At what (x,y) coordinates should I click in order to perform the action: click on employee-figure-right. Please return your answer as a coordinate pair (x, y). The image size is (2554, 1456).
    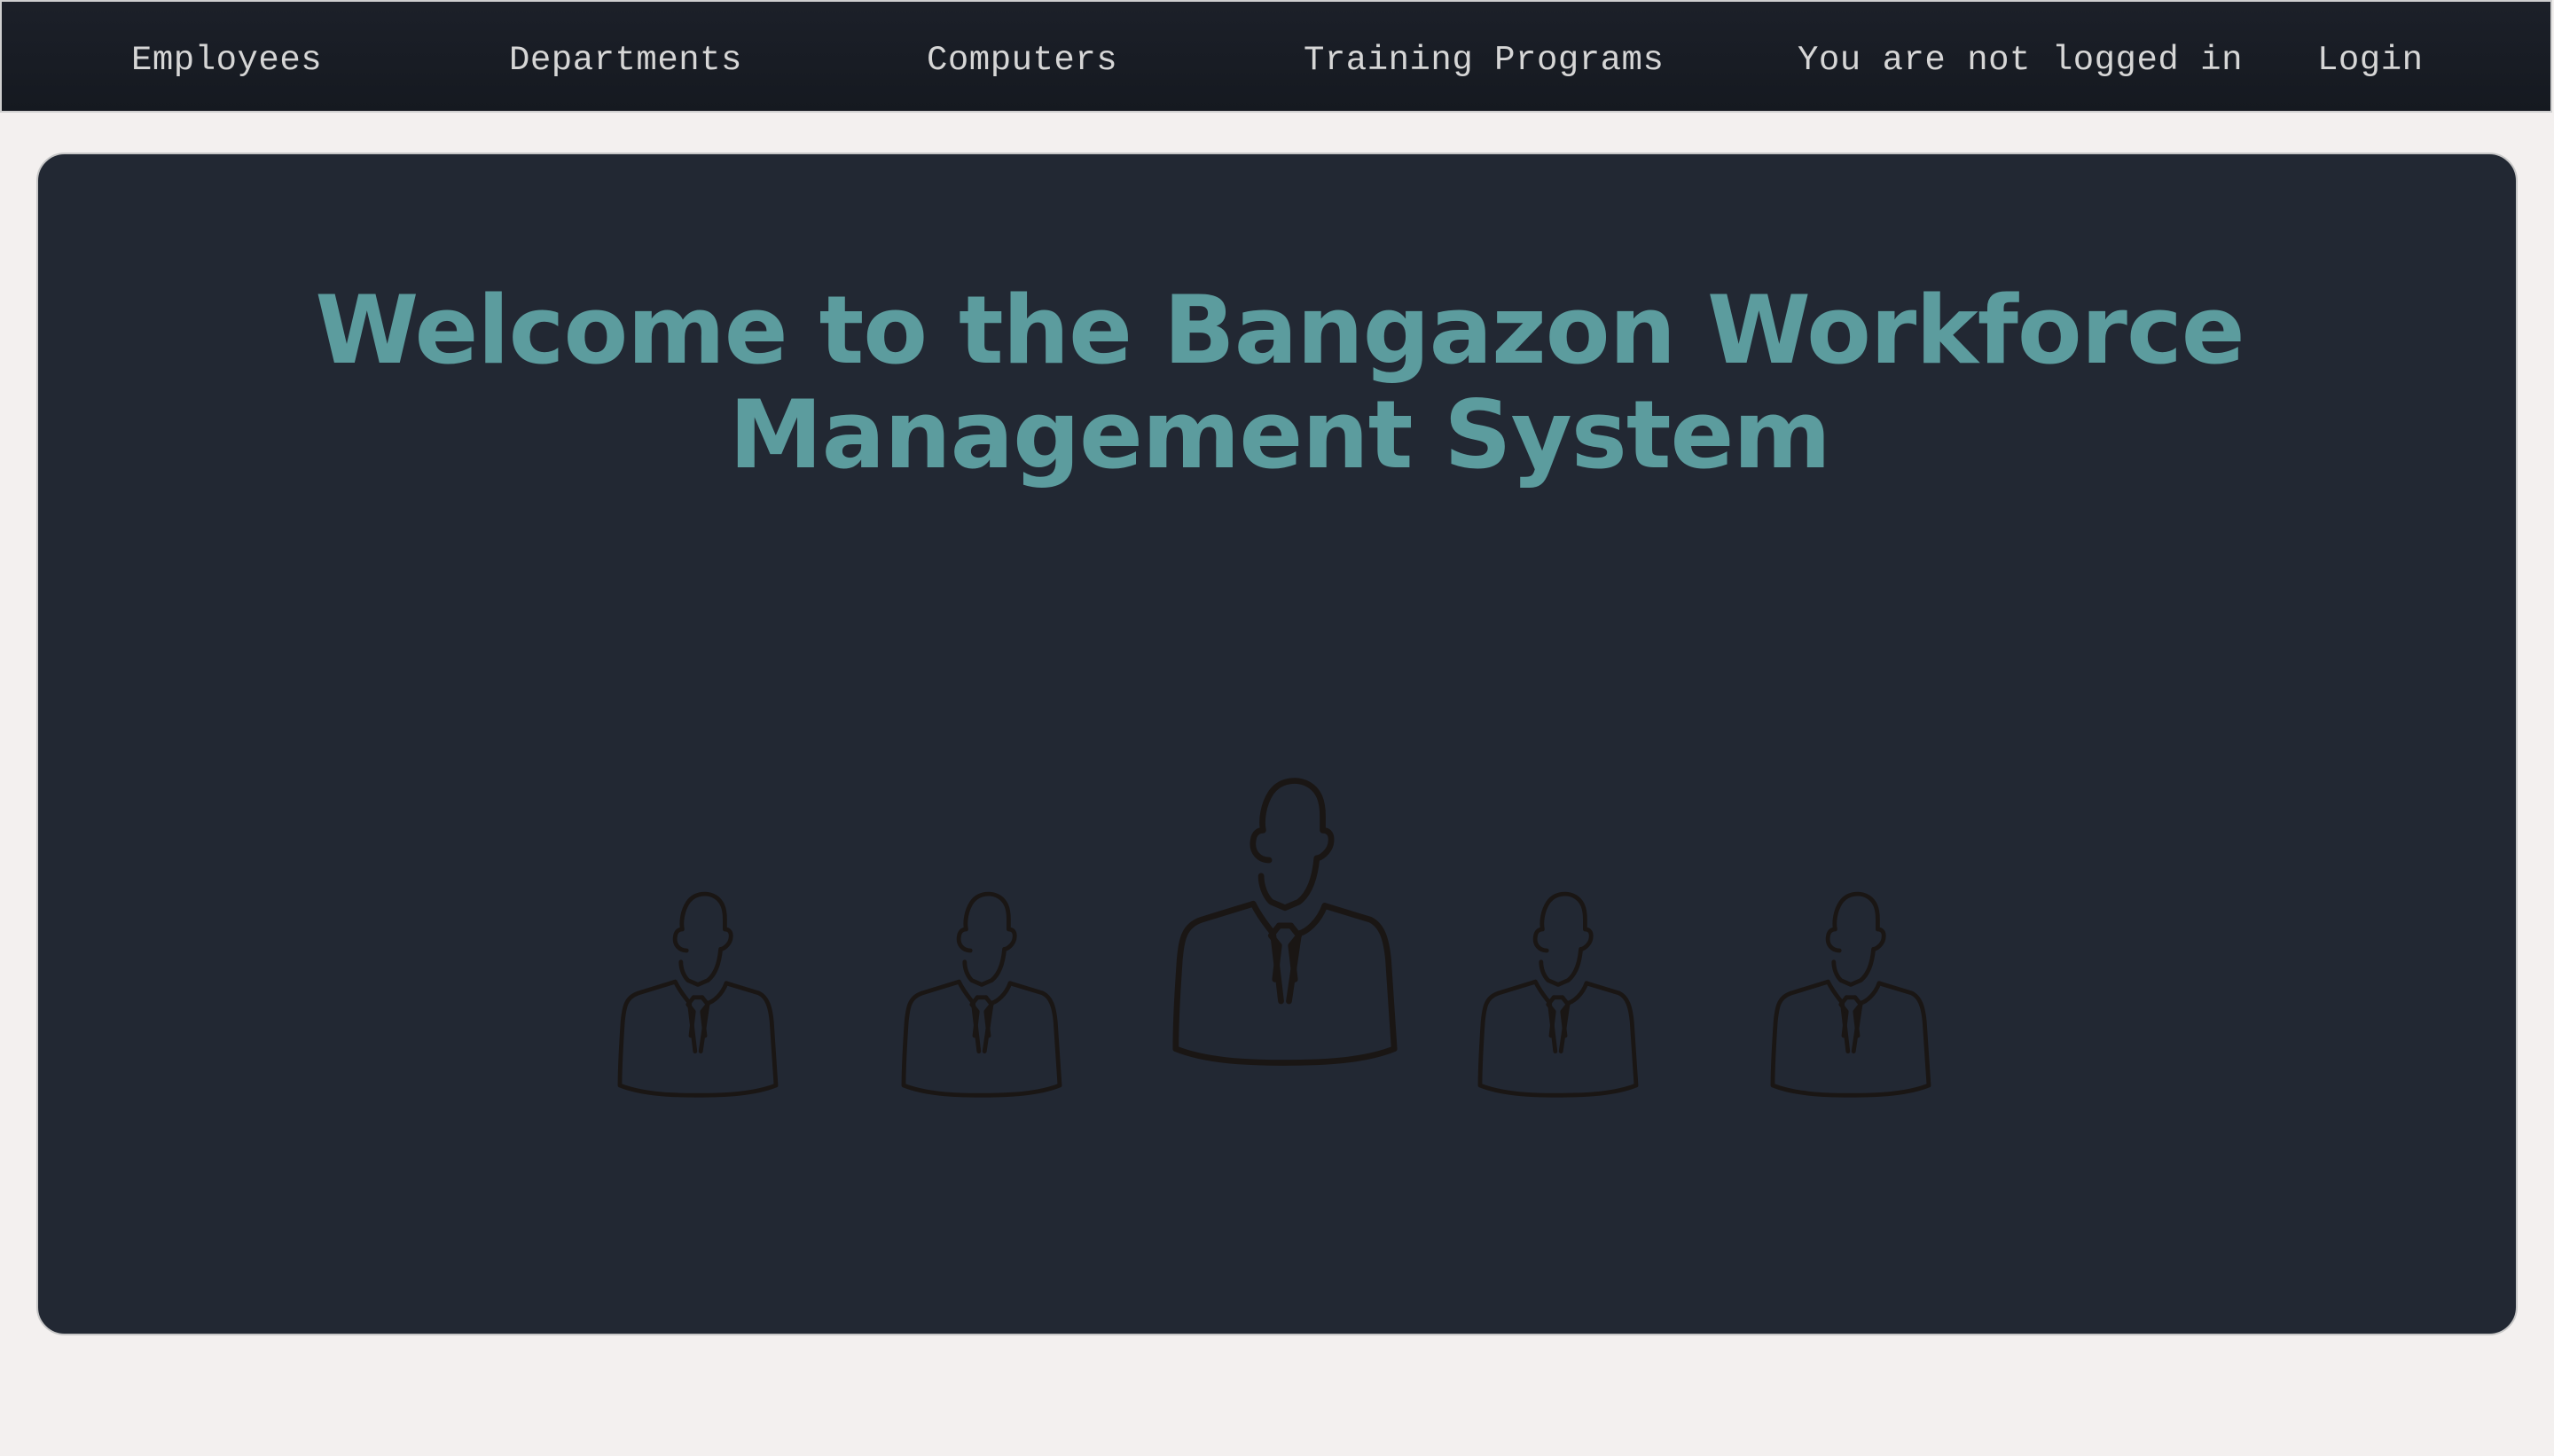
    Looking at the image, I should click on (1558, 994).